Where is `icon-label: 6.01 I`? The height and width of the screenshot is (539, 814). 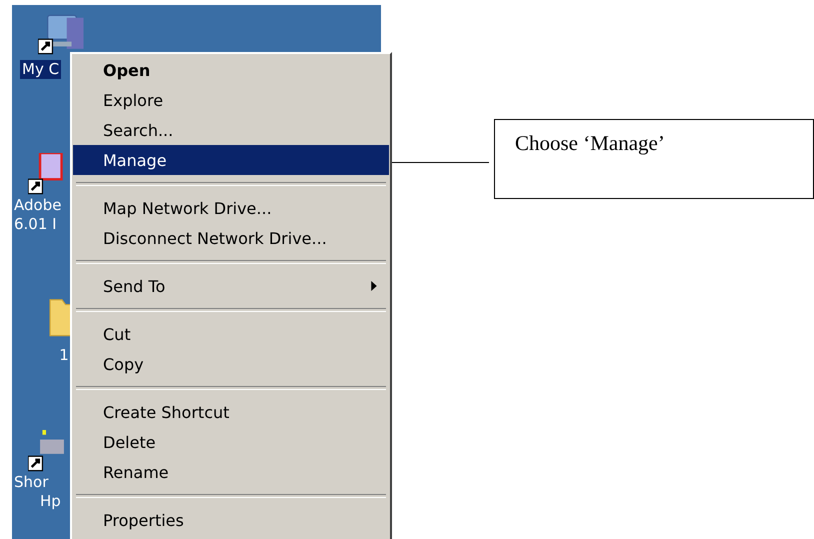 icon-label: 6.01 I is located at coordinates (35, 224).